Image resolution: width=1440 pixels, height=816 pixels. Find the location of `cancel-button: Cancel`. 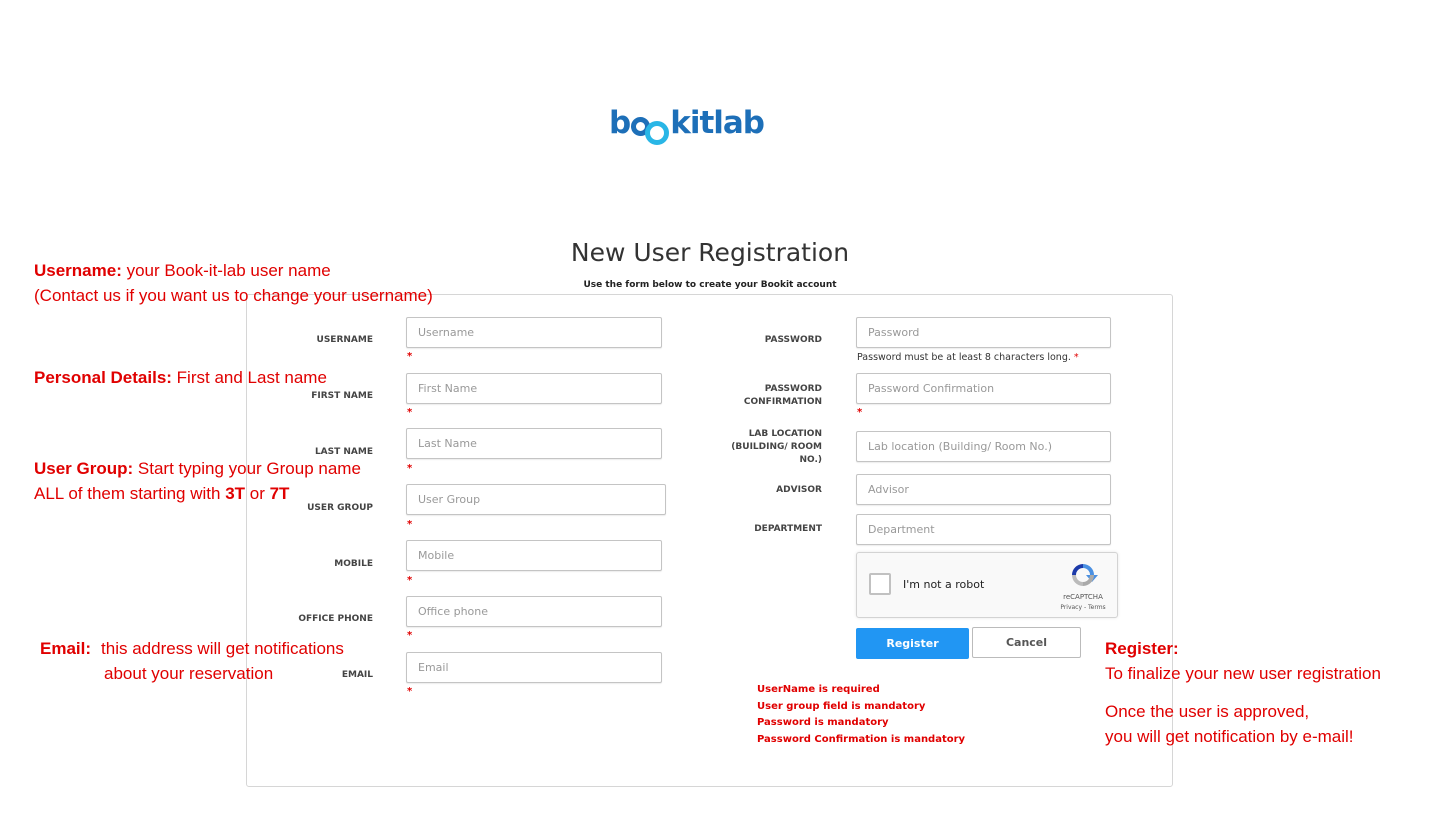

cancel-button: Cancel is located at coordinates (1026, 642).